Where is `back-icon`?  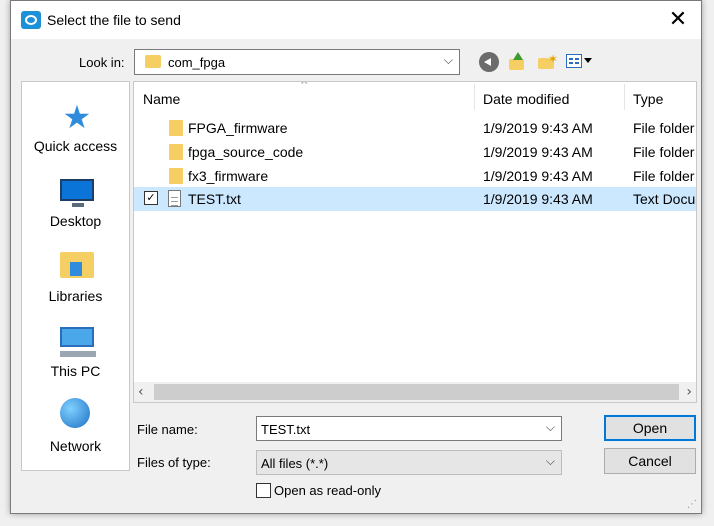 back-icon is located at coordinates (489, 62).